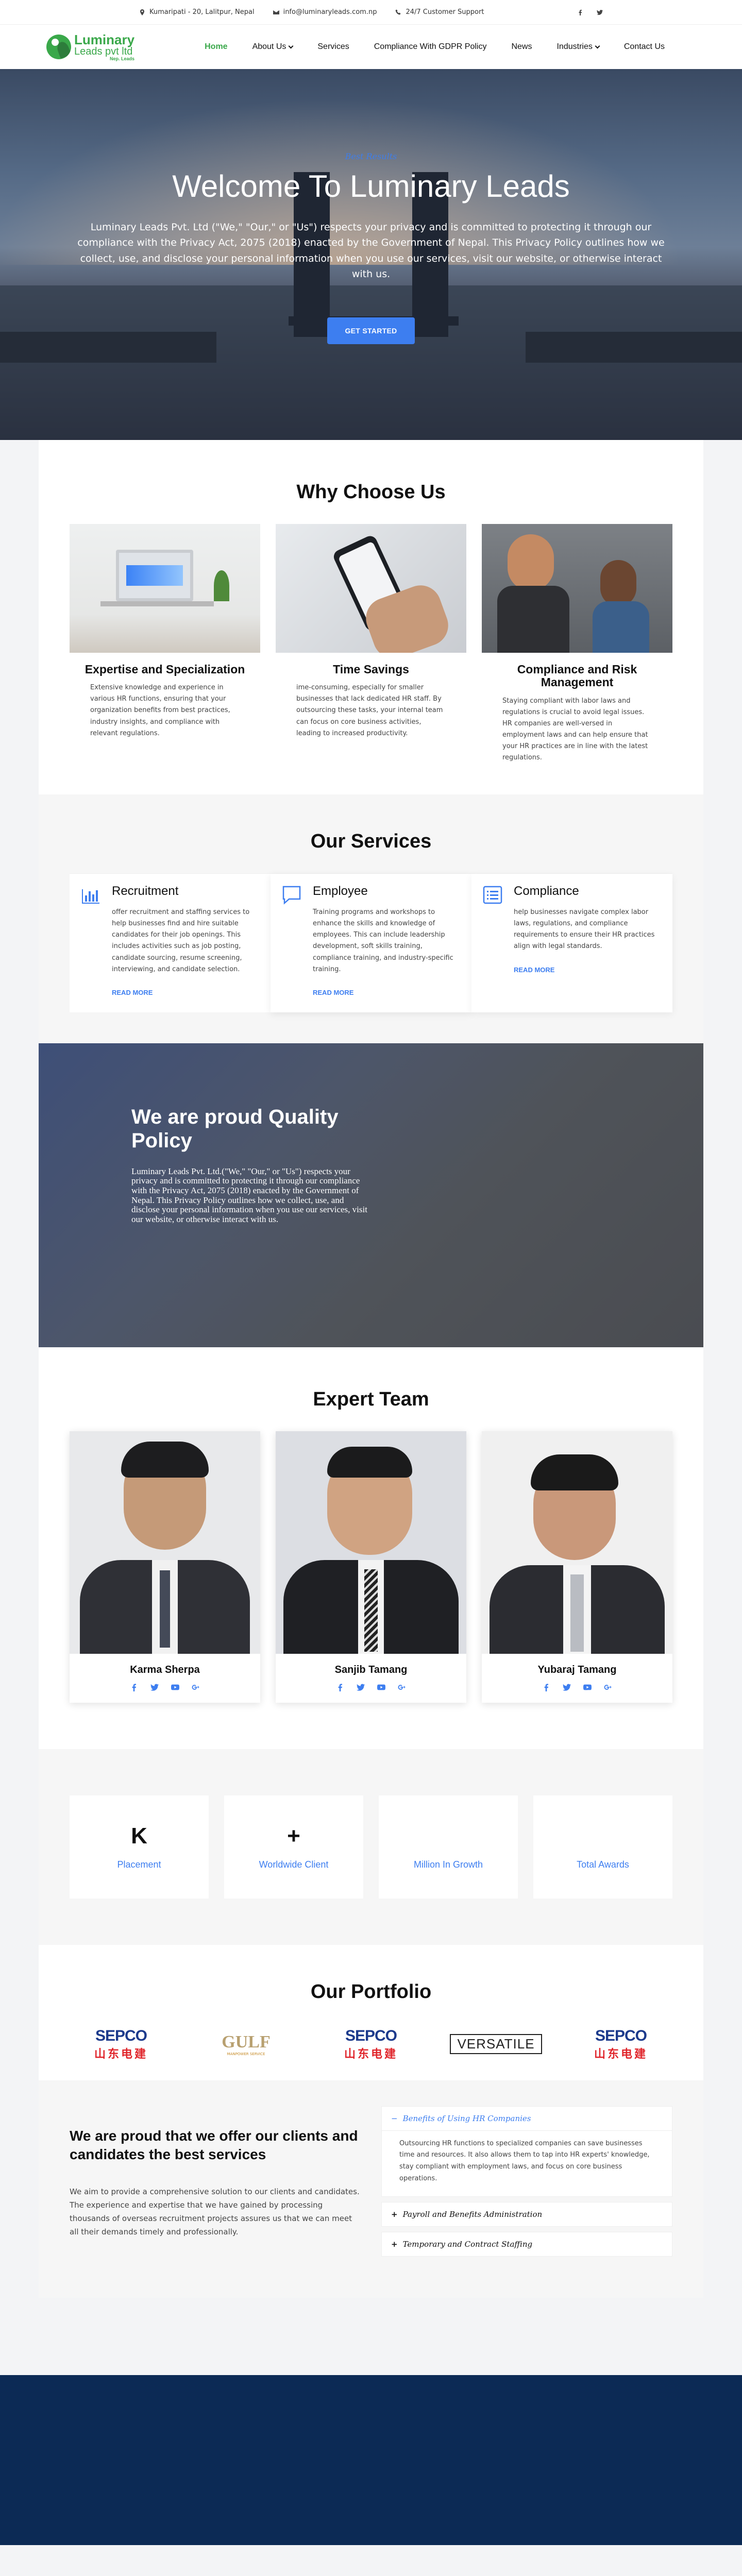  I want to click on phone-in-hand-image, so click(371, 588).